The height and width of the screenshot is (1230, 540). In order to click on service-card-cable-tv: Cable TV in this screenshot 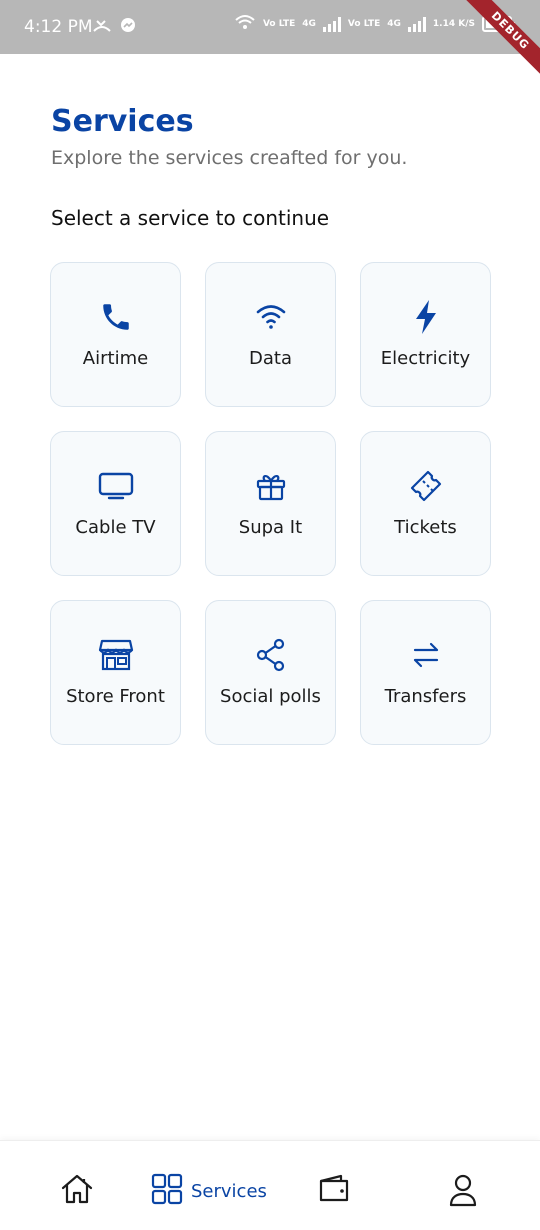, I will do `click(115, 503)`.